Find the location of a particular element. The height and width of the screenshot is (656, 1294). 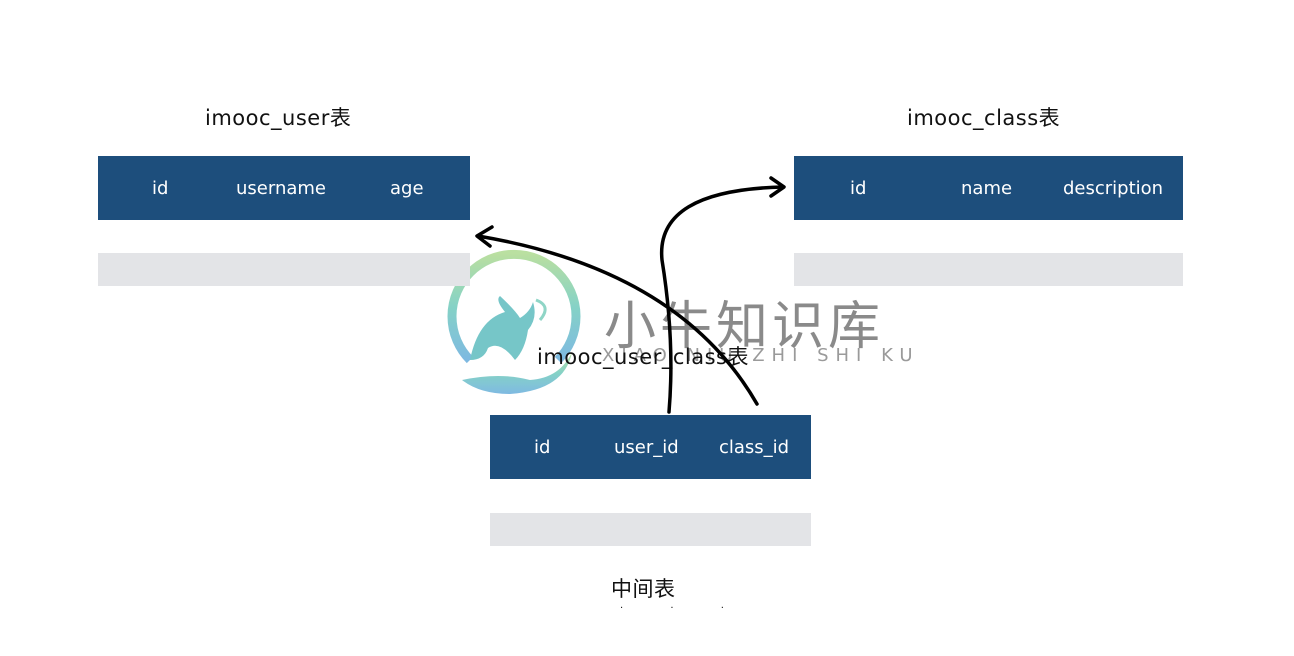

arrow-class-id-to-user is located at coordinates (617, 320).